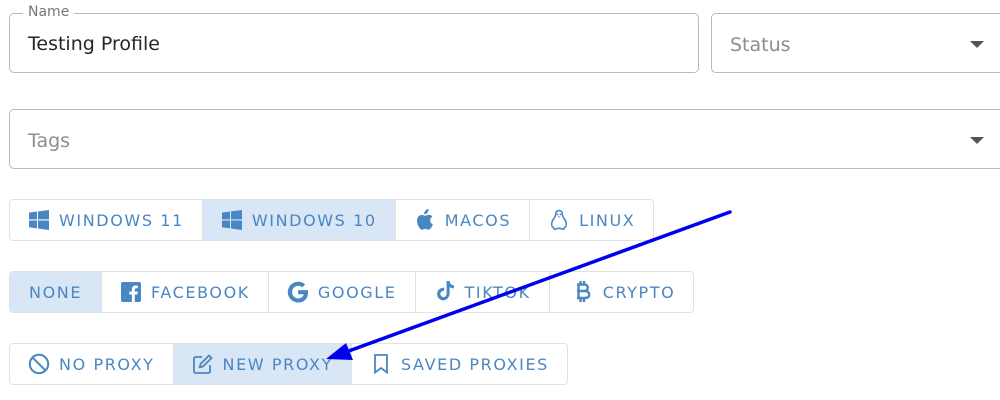  What do you see at coordinates (49, 141) in the screenshot?
I see `tags-placeholder: Tags` at bounding box center [49, 141].